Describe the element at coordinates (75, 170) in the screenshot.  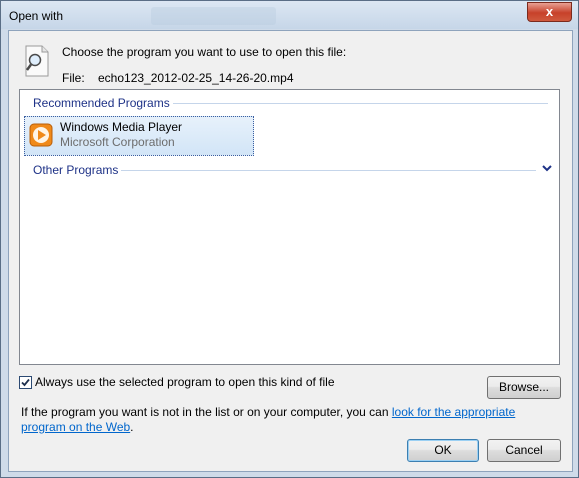
I see `other-programs-header: Other Programs` at that location.